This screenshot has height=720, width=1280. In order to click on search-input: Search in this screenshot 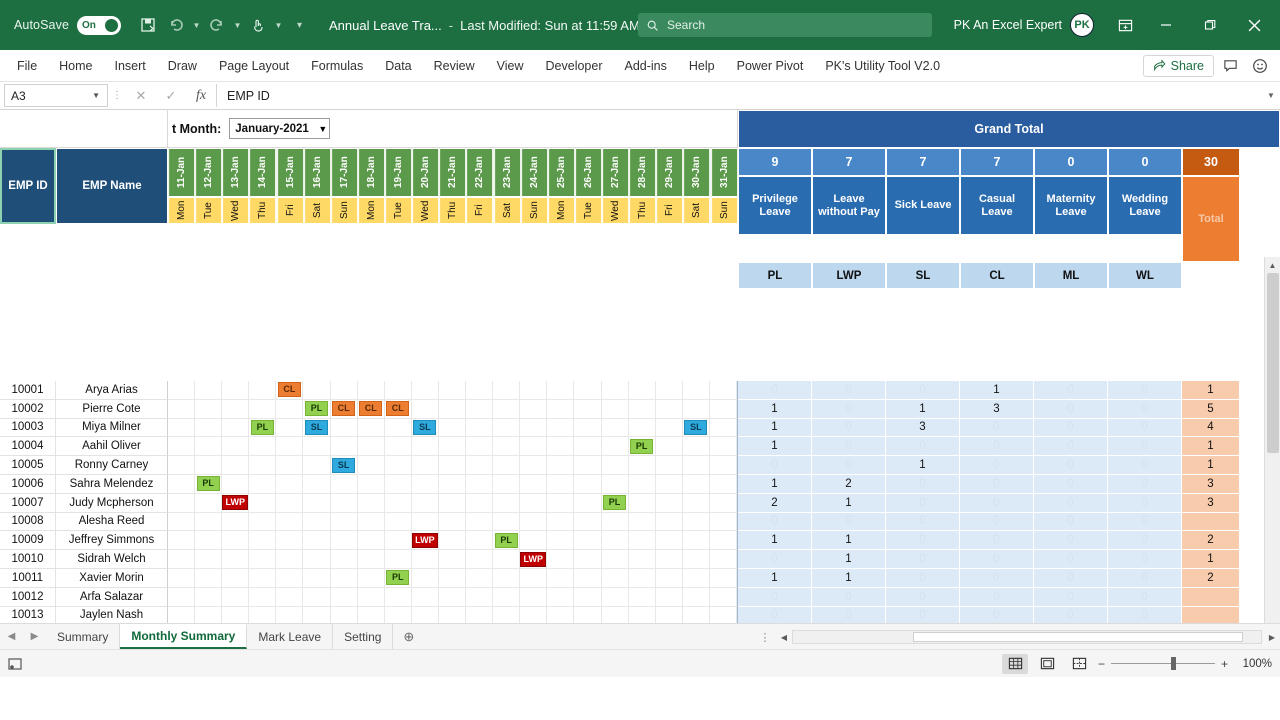, I will do `click(785, 25)`.